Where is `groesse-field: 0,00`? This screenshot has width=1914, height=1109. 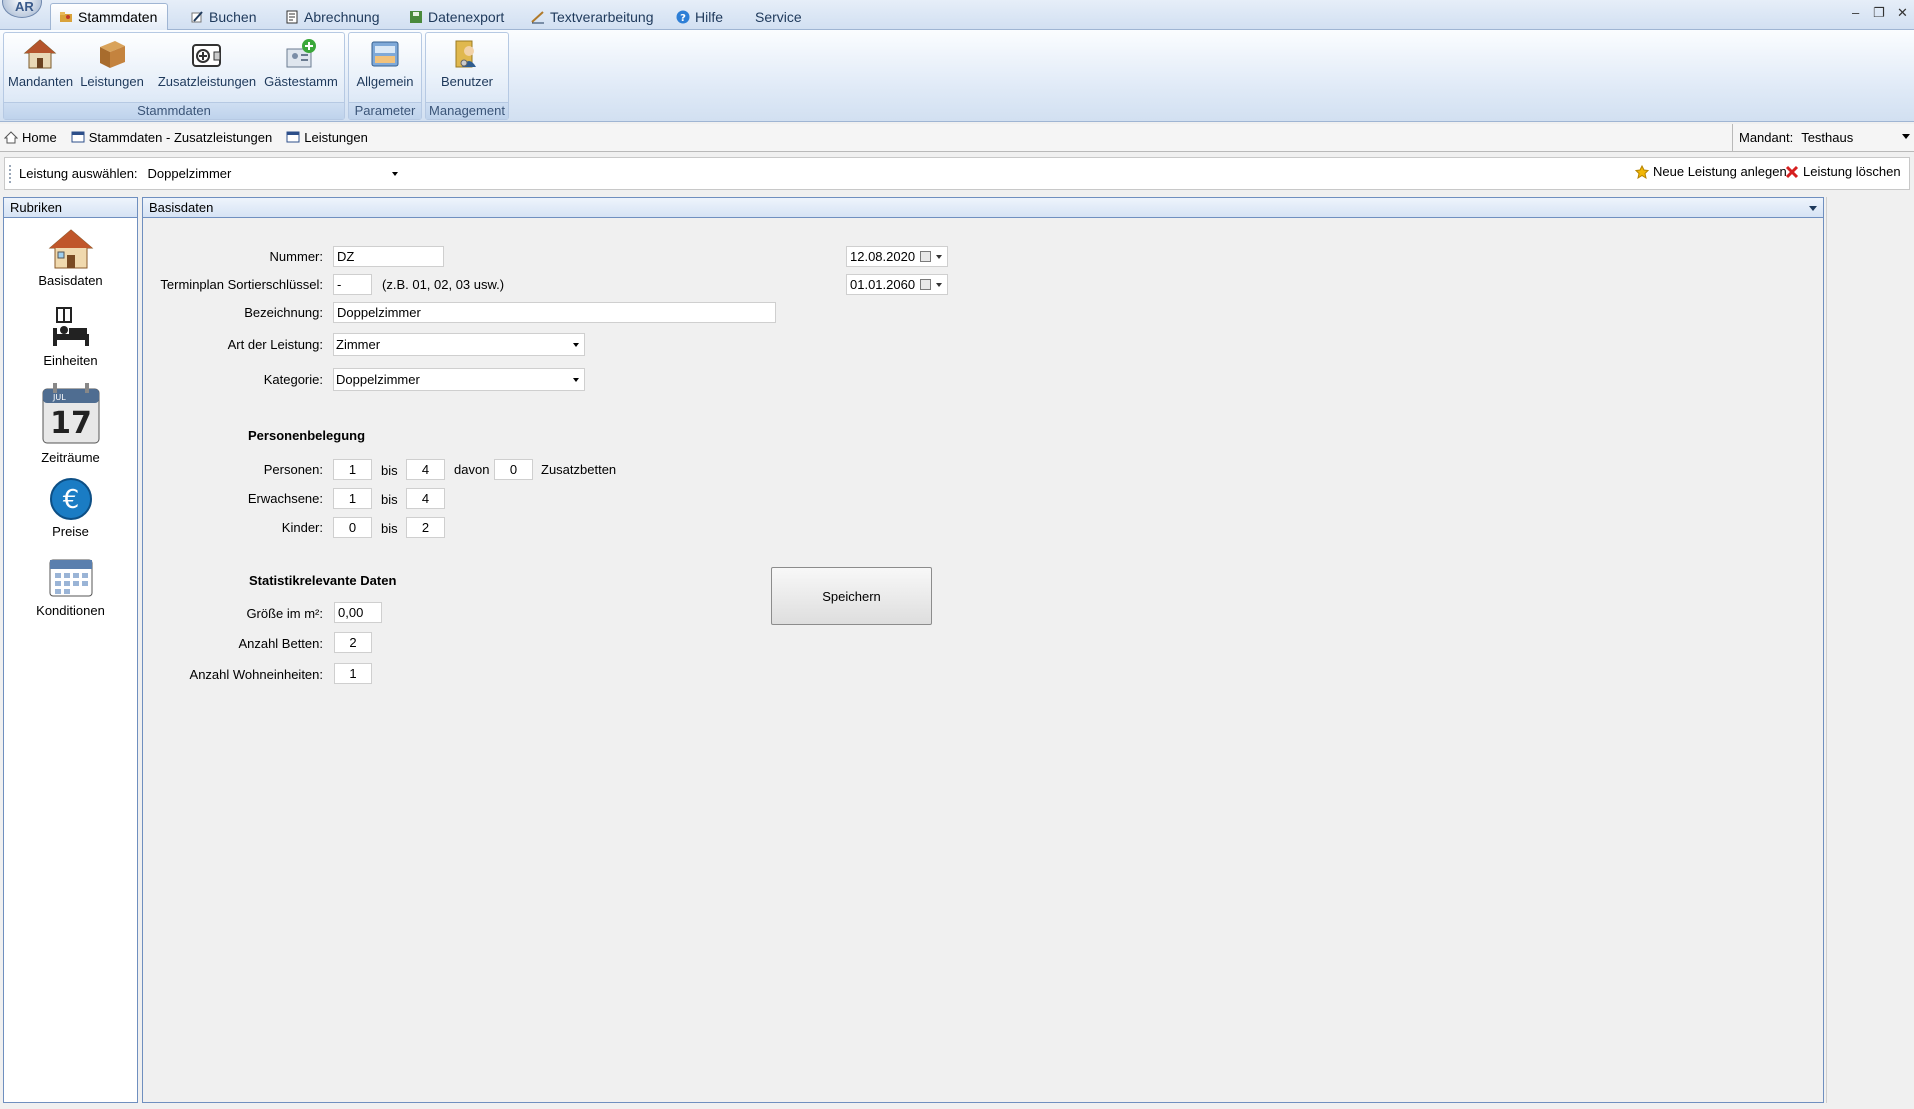 groesse-field: 0,00 is located at coordinates (358, 612).